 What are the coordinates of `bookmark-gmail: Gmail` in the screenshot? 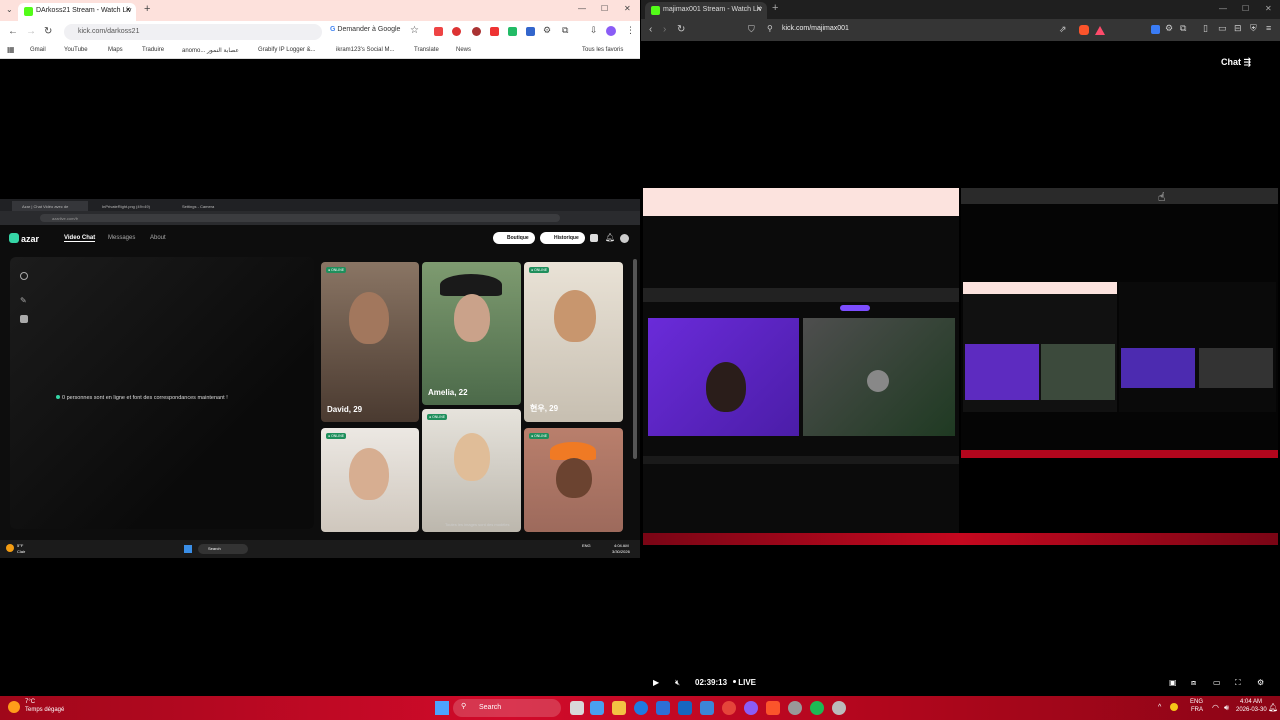 It's located at (38, 50).